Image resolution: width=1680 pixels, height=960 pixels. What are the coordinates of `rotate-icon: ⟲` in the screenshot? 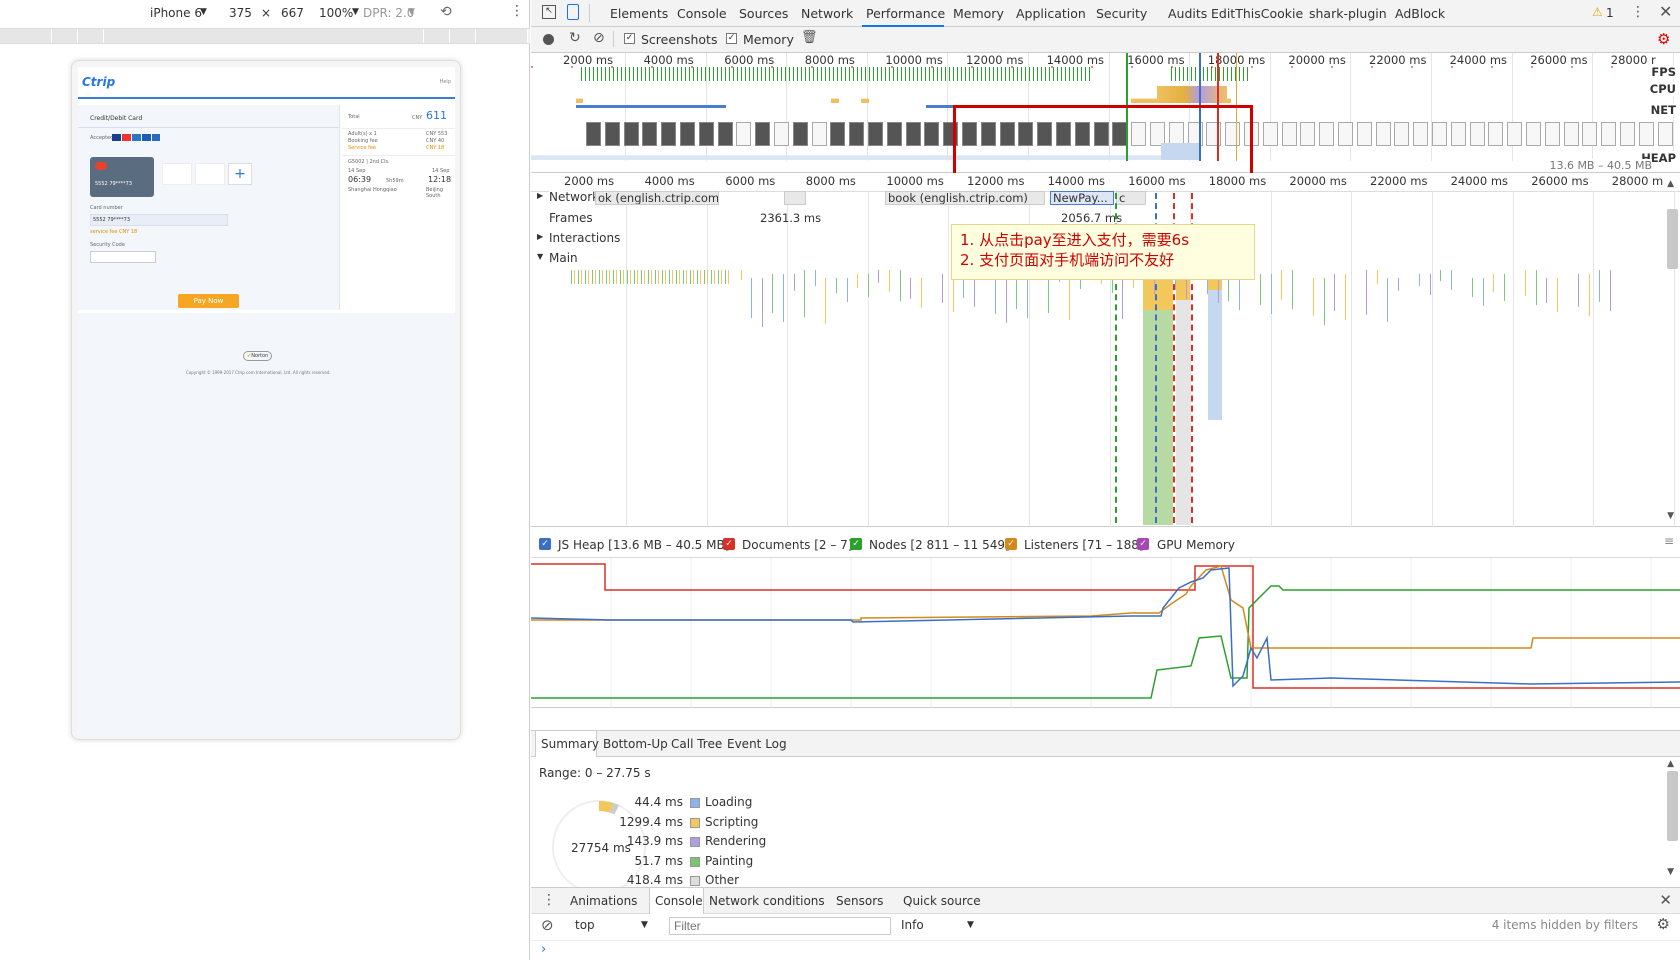 It's located at (446, 12).